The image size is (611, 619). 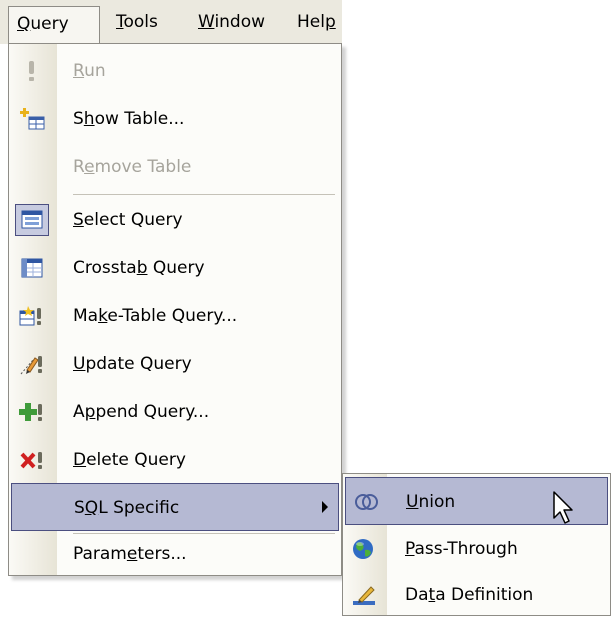 I want to click on menu-item-update-query: Update Query, so click(x=175, y=364).